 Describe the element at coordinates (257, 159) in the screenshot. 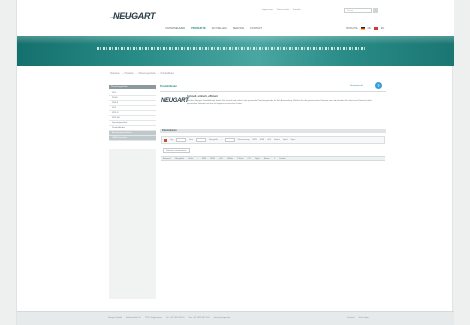

I see `column-header: Spiel` at that location.